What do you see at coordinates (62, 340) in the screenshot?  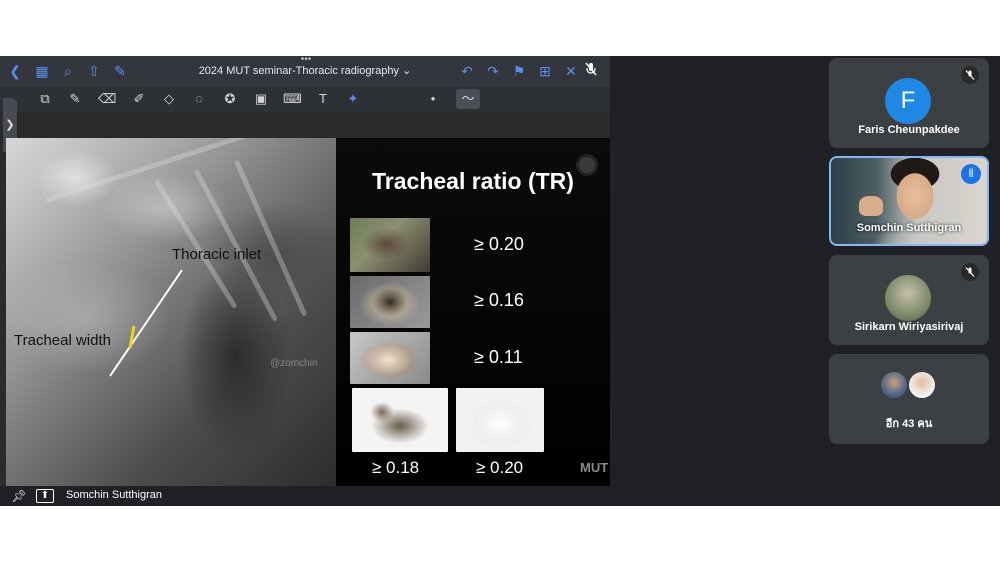 I see `tracheal-width-label: Tracheal width` at bounding box center [62, 340].